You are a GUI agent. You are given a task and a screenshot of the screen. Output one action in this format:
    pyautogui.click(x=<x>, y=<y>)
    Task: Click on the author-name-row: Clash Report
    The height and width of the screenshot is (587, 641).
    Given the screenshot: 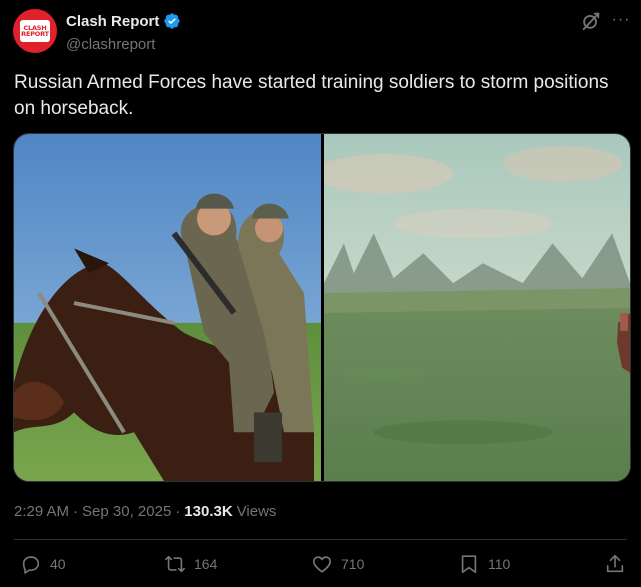 What is the action you would take?
    pyautogui.click(x=123, y=21)
    